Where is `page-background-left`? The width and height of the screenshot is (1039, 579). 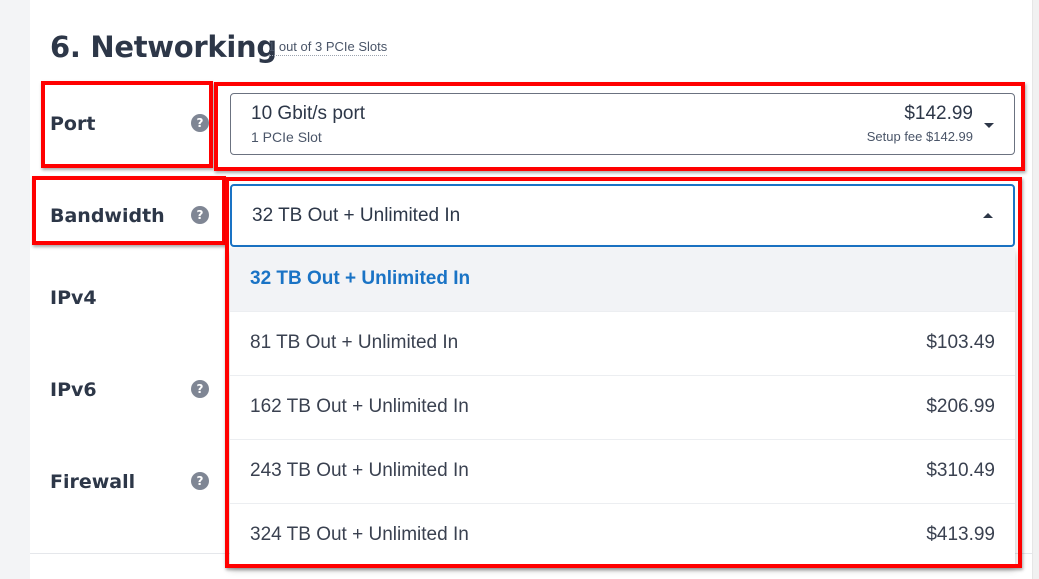
page-background-left is located at coordinates (15, 289).